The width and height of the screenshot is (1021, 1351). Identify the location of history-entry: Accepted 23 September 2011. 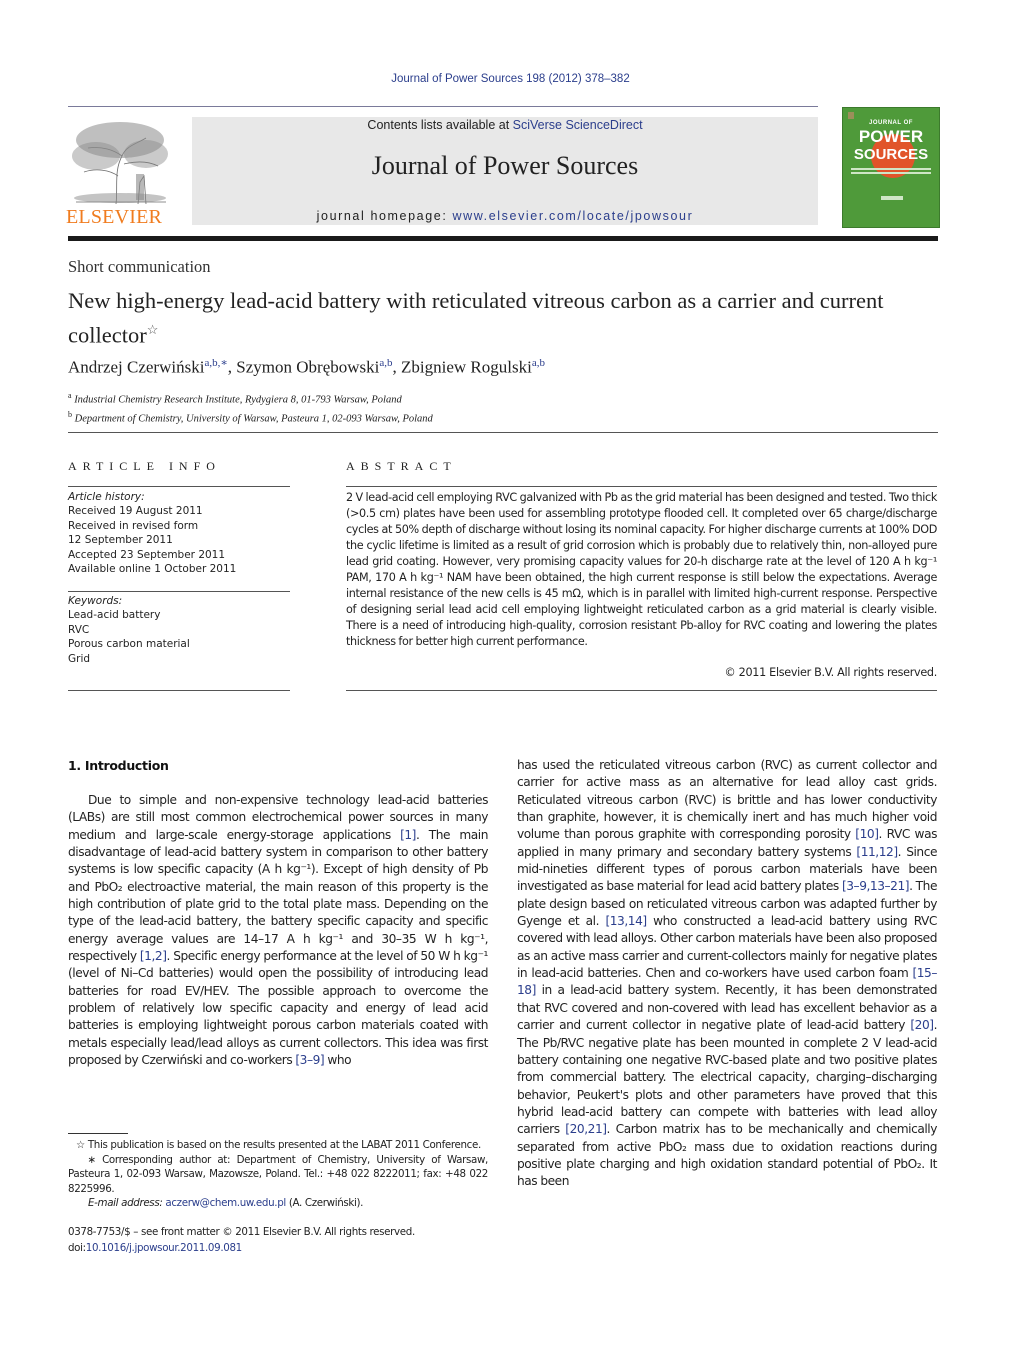
(147, 554).